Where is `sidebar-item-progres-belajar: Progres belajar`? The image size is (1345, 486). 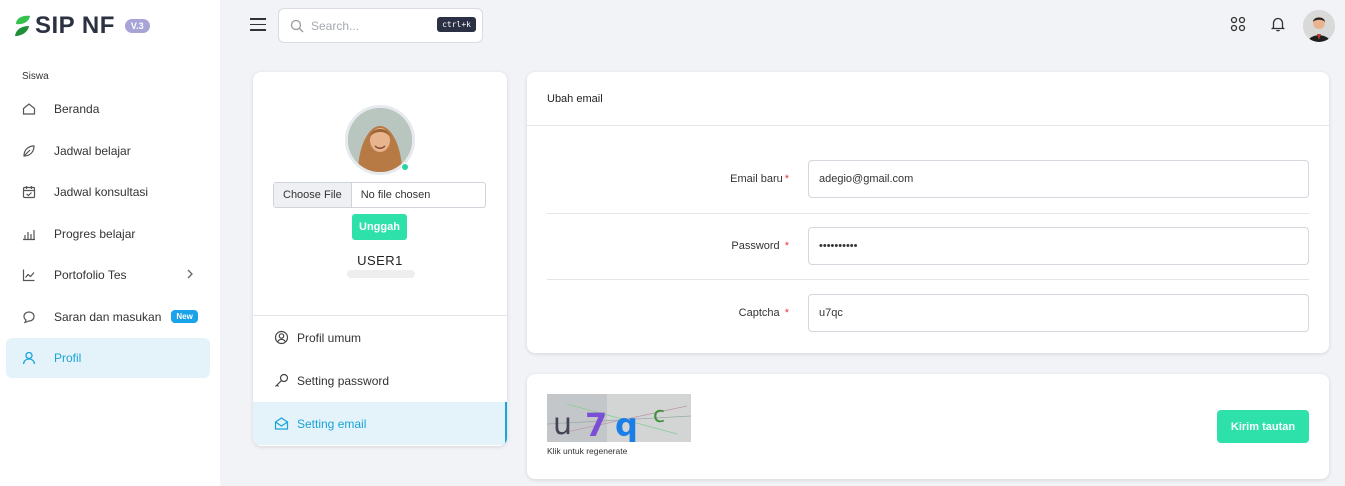
sidebar-item-progres-belajar: Progres belajar is located at coordinates (108, 234).